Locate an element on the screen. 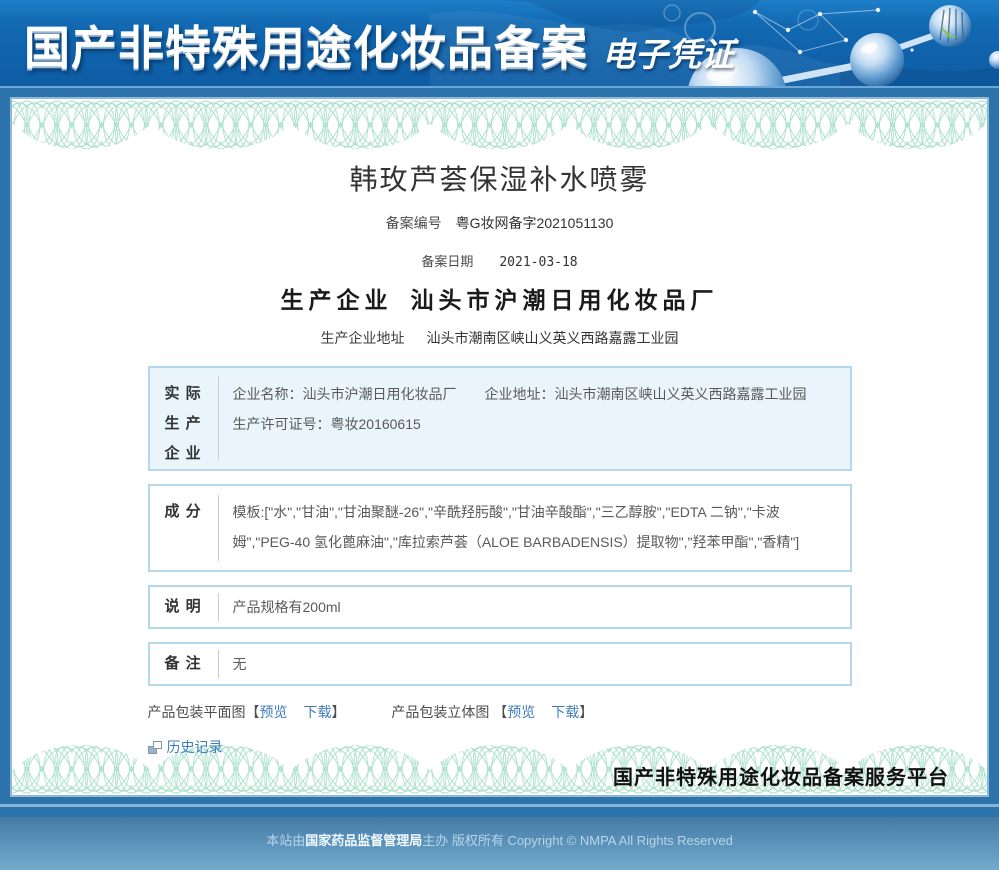 Image resolution: width=999 pixels, height=870 pixels. site-title: 国产非特殊用途化妆品备案 is located at coordinates (306, 48).